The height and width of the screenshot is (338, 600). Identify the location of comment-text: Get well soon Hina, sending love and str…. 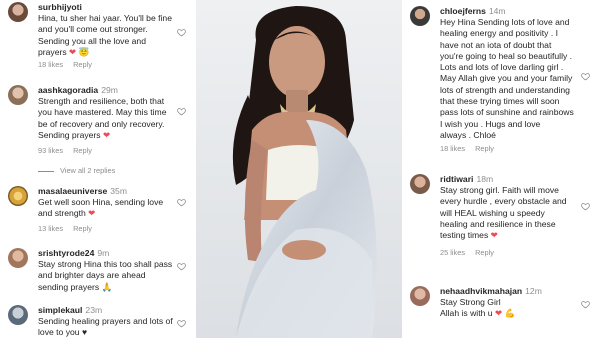
(100, 208).